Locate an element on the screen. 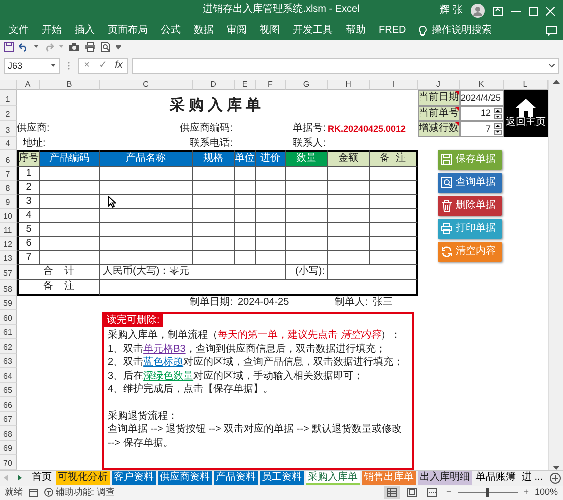 The height and width of the screenshot is (500, 563). document-number: RK.20240425.0012 is located at coordinates (368, 129).